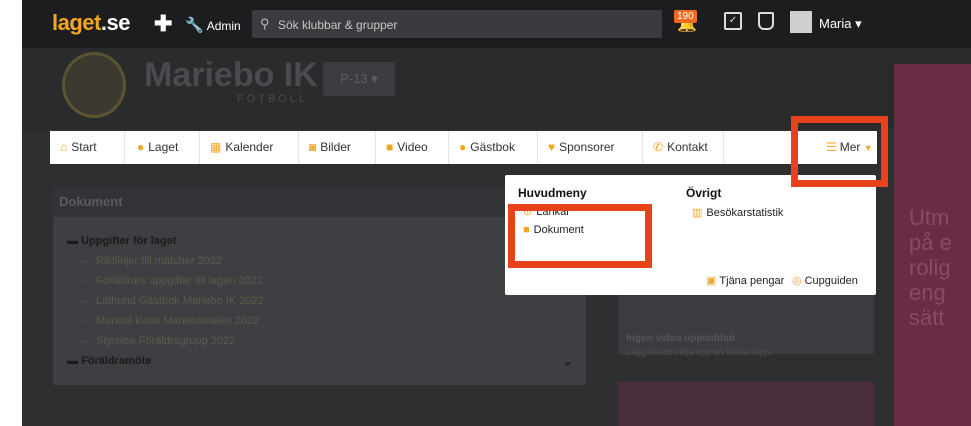  What do you see at coordinates (930, 267) in the screenshot?
I see `side-promo-text: Utm på e rolig eng sätt` at bounding box center [930, 267].